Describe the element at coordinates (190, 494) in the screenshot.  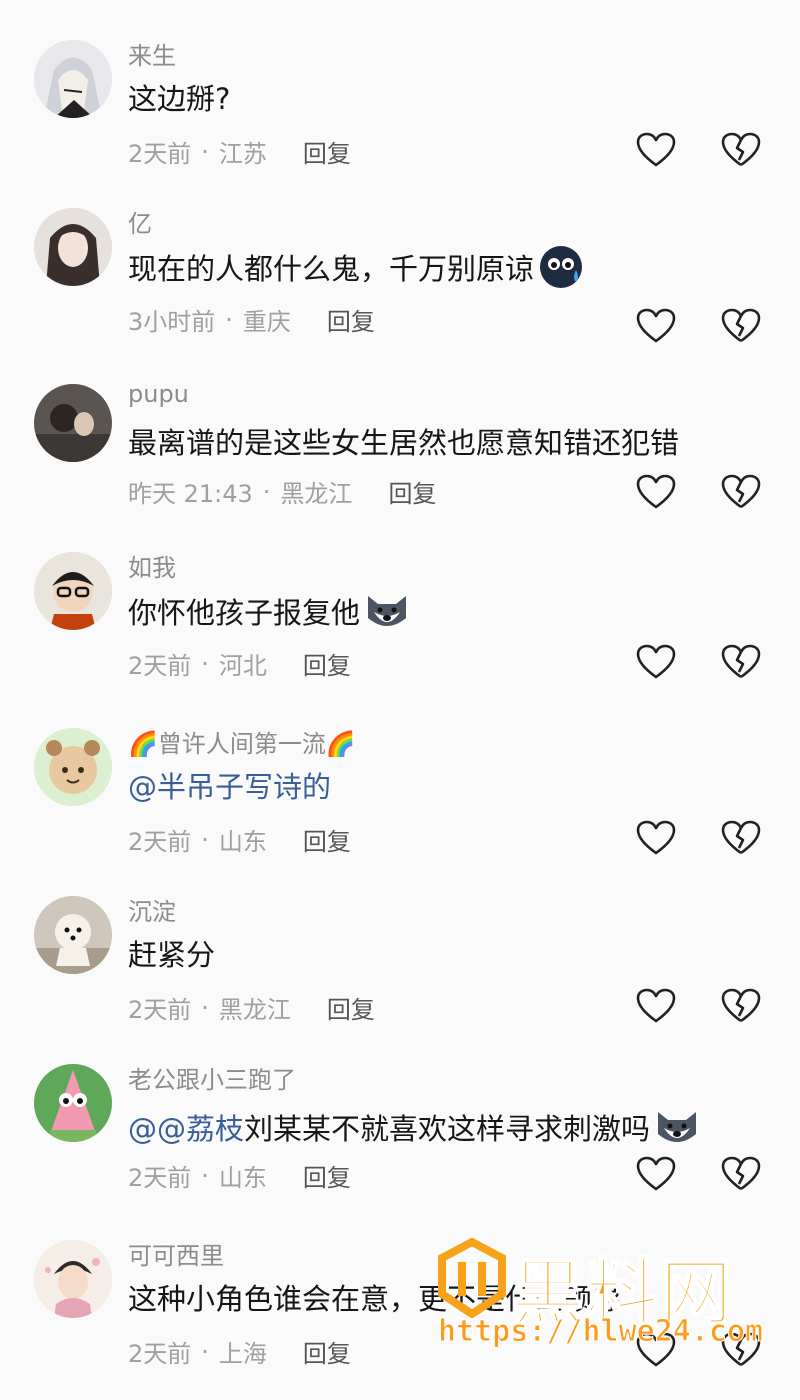
I see `comment-time: 昨天 21:43` at that location.